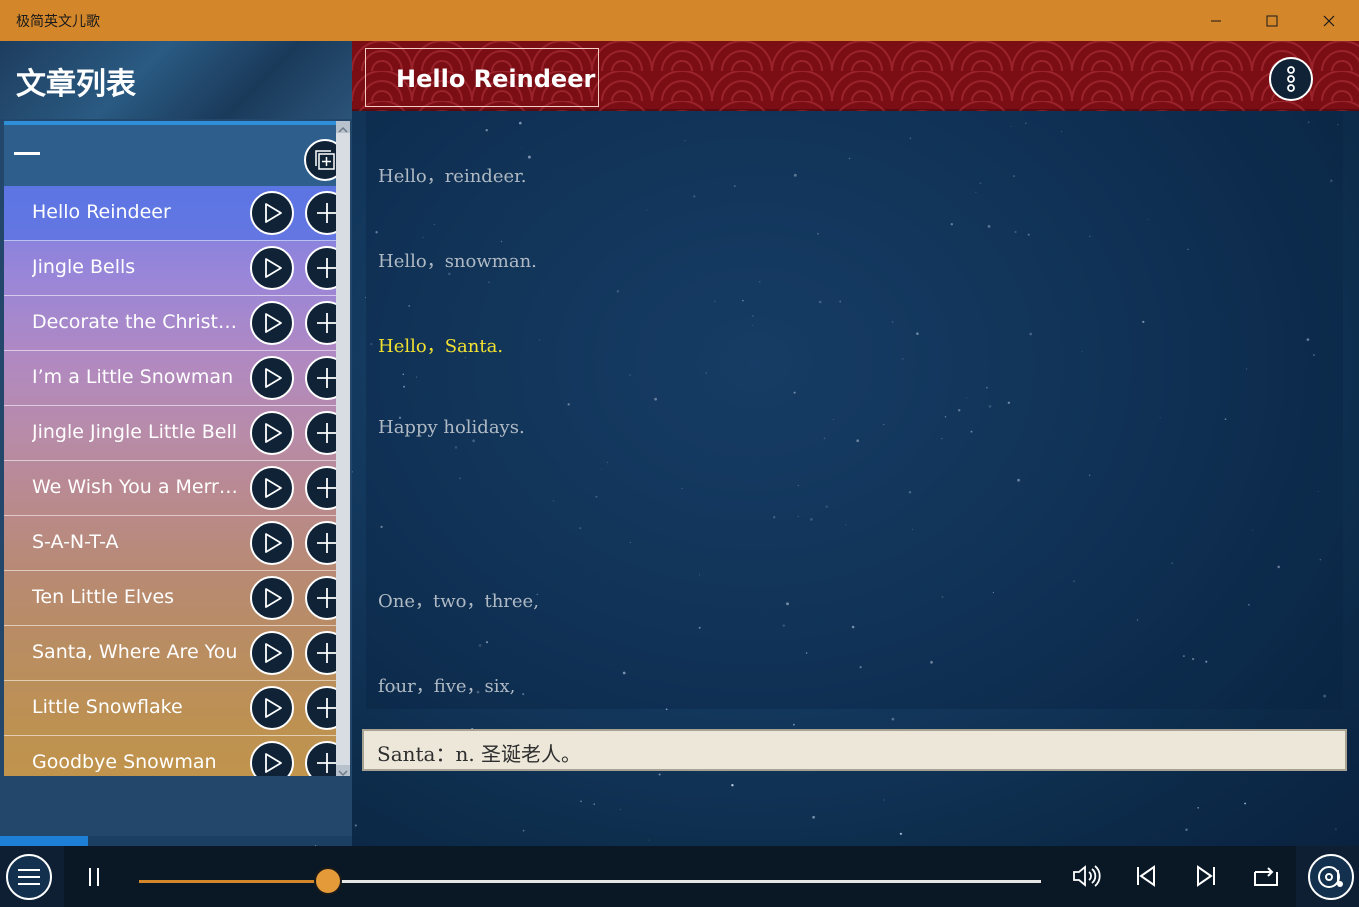 This screenshot has width=1359, height=907. Describe the element at coordinates (234, 881) in the screenshot. I see `progress-fill` at that location.